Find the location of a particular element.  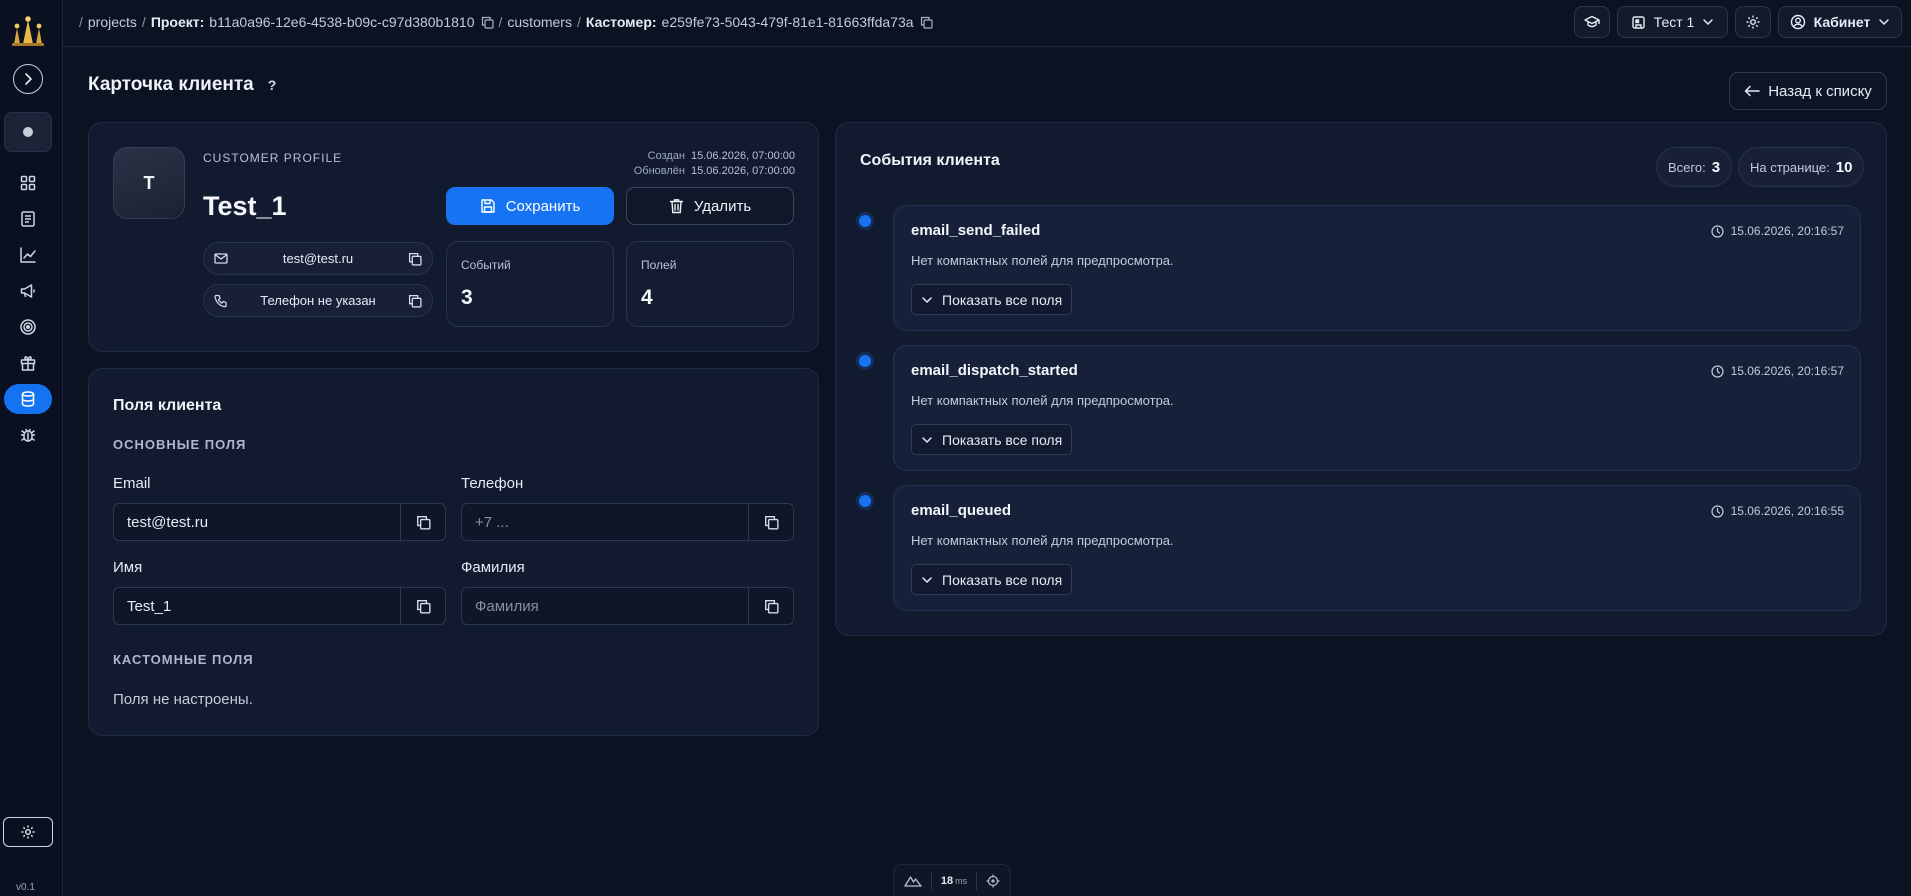

created-value: 15.06.2026, 07:00:00 is located at coordinates (743, 156).